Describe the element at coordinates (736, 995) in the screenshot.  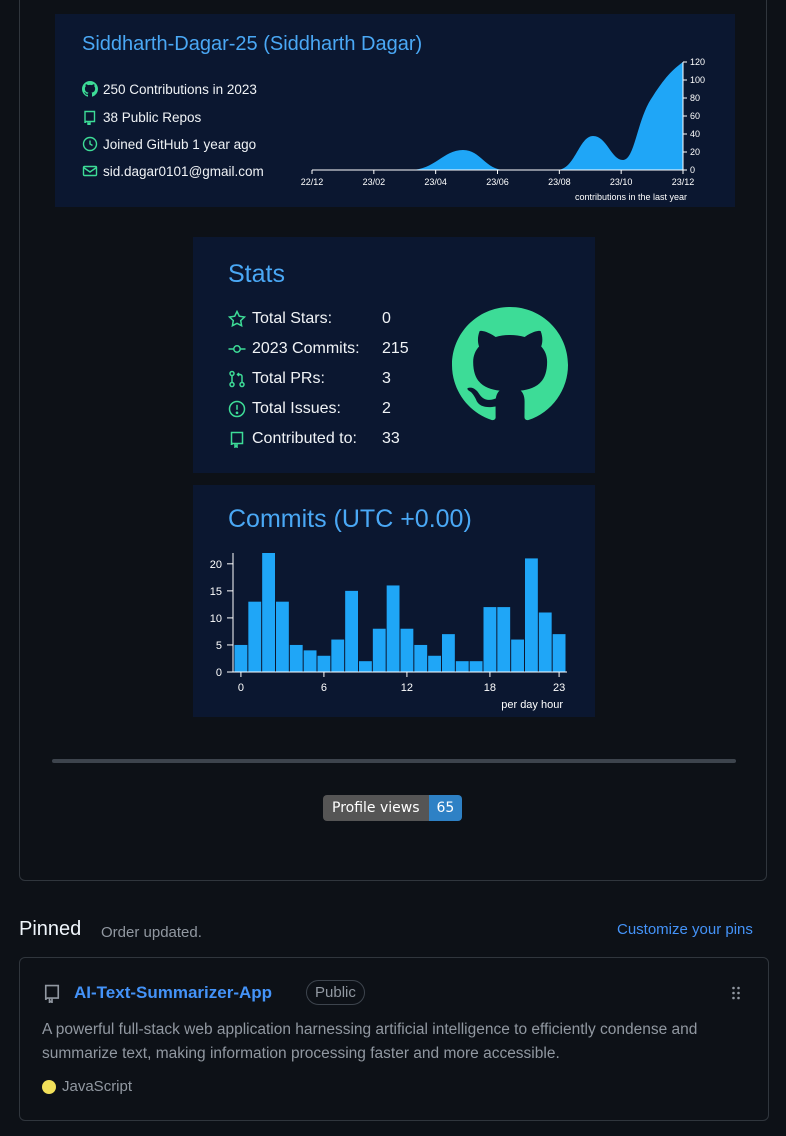
I see `drag-handle-icon` at that location.